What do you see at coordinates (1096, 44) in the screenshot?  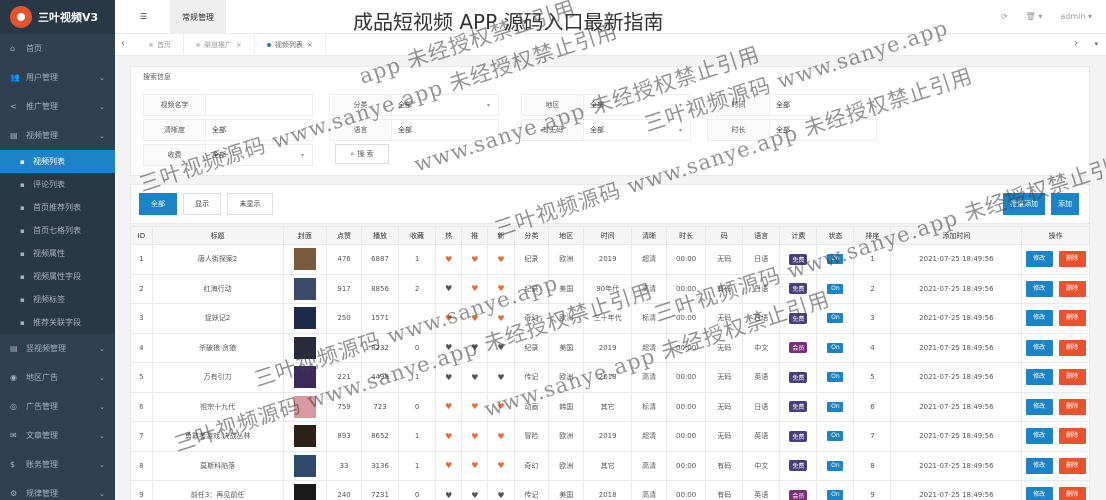 I see `tab-menu-icon: ▾` at bounding box center [1096, 44].